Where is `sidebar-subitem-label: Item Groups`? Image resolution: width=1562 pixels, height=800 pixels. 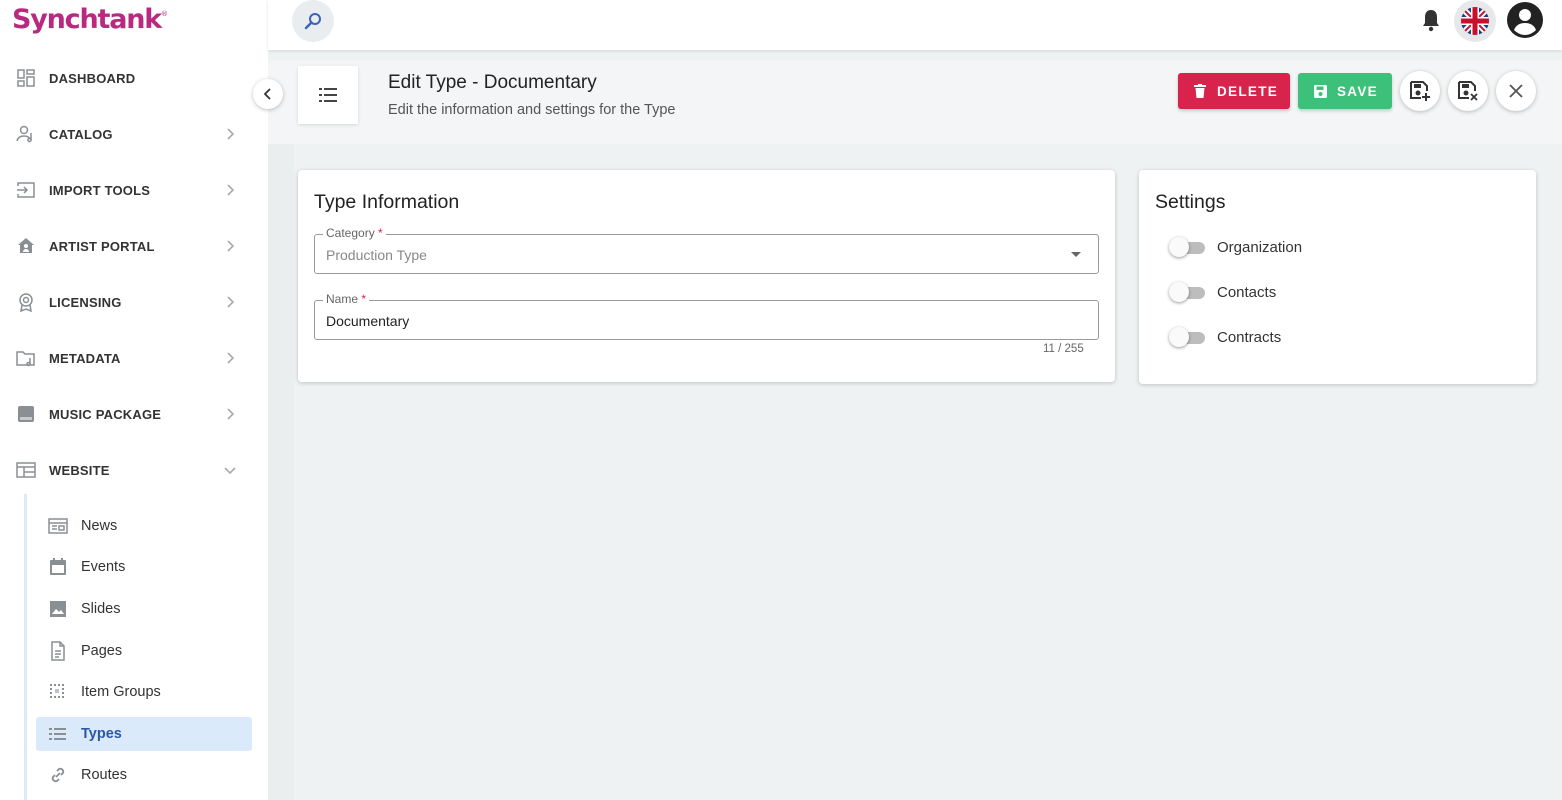 sidebar-subitem-label: Item Groups is located at coordinates (121, 692).